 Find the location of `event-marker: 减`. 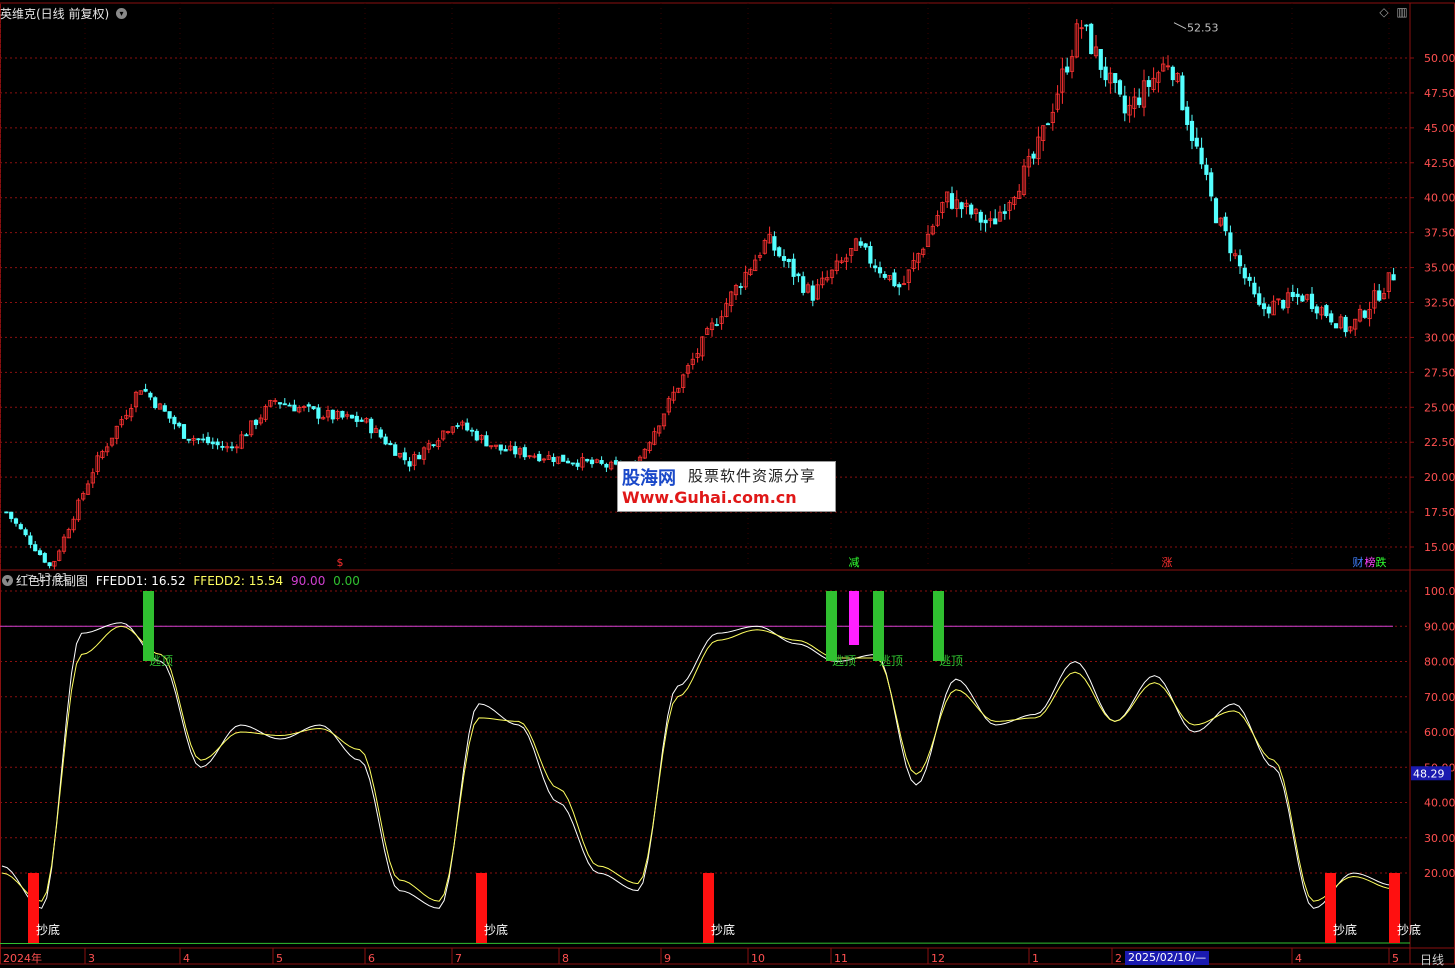

event-marker: 减 is located at coordinates (854, 562).